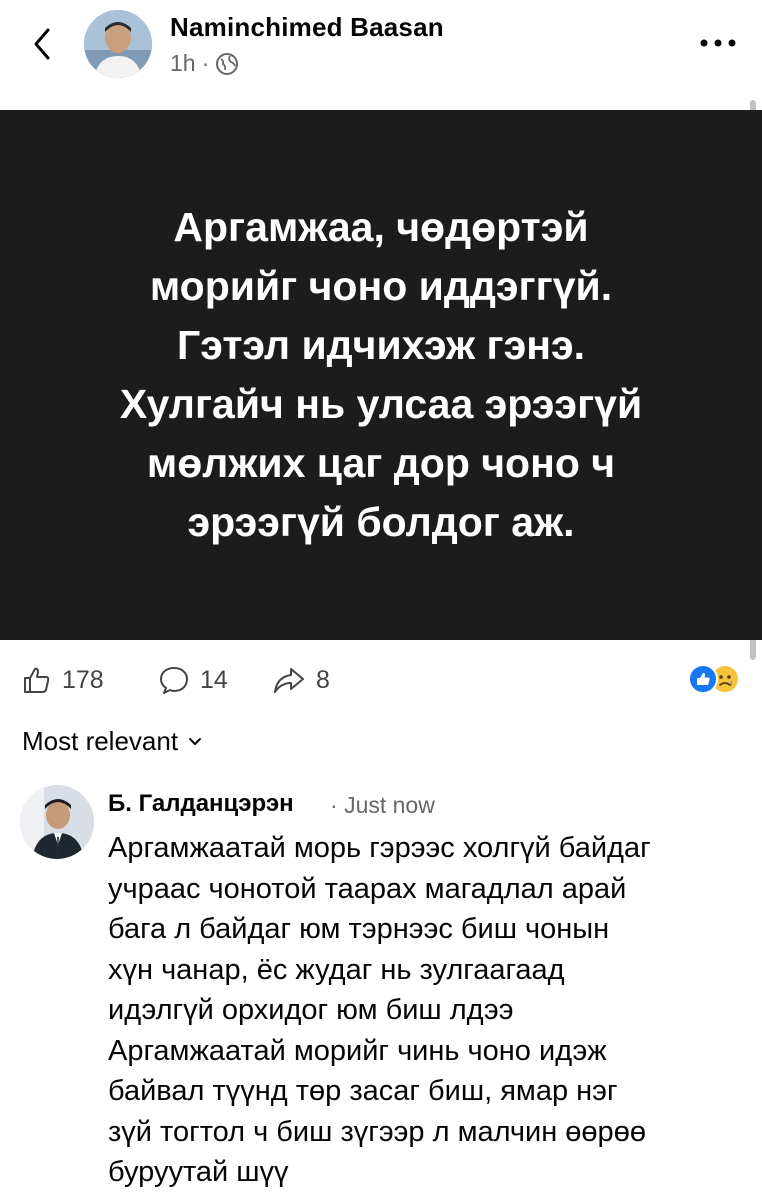  I want to click on author-avatar, so click(118, 44).